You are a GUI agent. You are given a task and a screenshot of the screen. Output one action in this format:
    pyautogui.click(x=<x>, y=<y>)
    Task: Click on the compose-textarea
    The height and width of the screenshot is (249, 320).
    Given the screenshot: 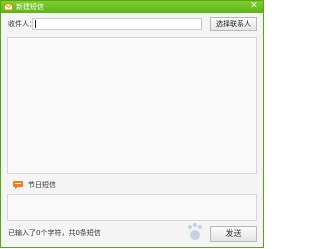 What is the action you would take?
    pyautogui.click(x=132, y=207)
    